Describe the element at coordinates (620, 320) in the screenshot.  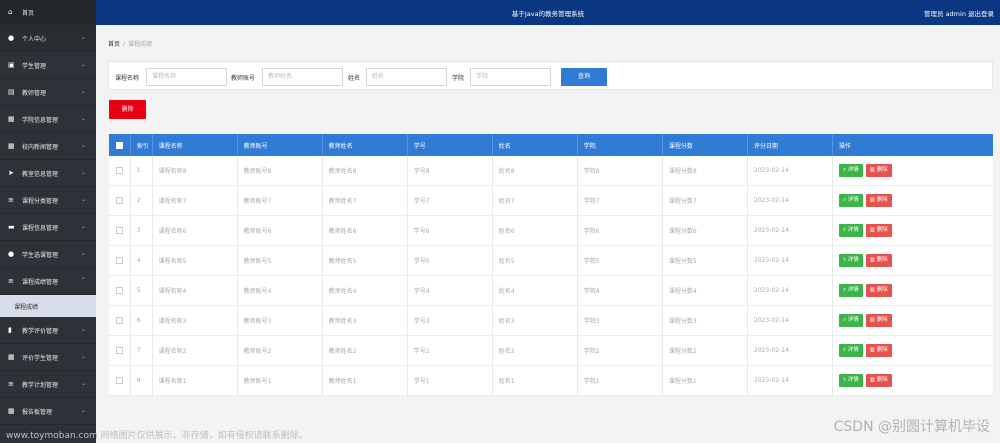
I see `table-cell: 学院3` at that location.